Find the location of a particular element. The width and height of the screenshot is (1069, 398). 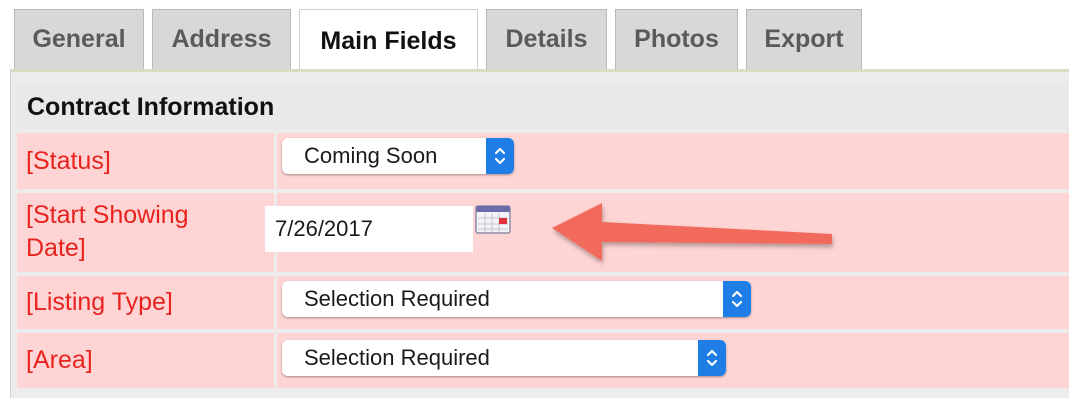

area-label: [Area] is located at coordinates (59, 360).